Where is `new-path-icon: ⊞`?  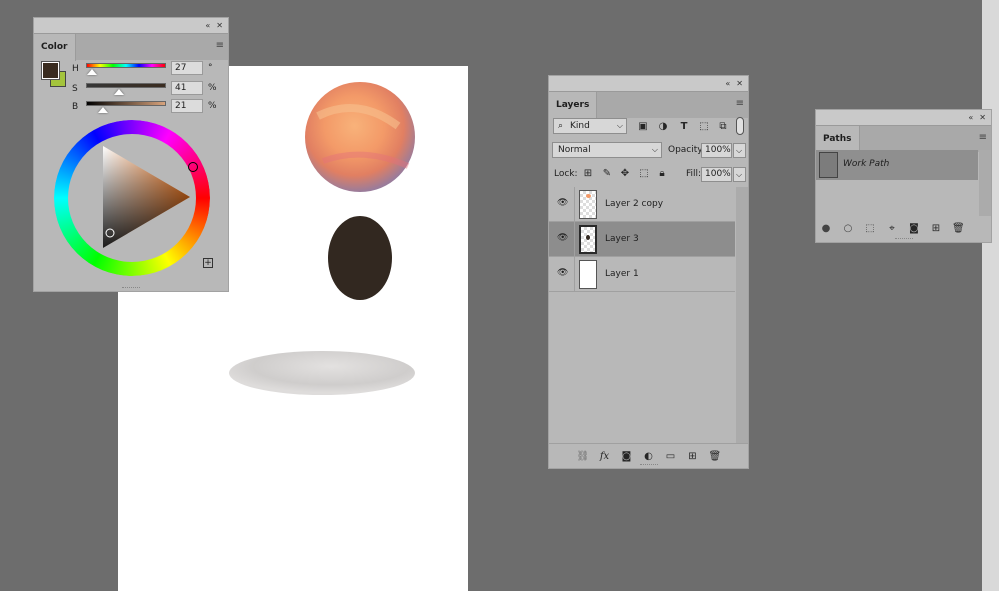 new-path-icon: ⊞ is located at coordinates (936, 228).